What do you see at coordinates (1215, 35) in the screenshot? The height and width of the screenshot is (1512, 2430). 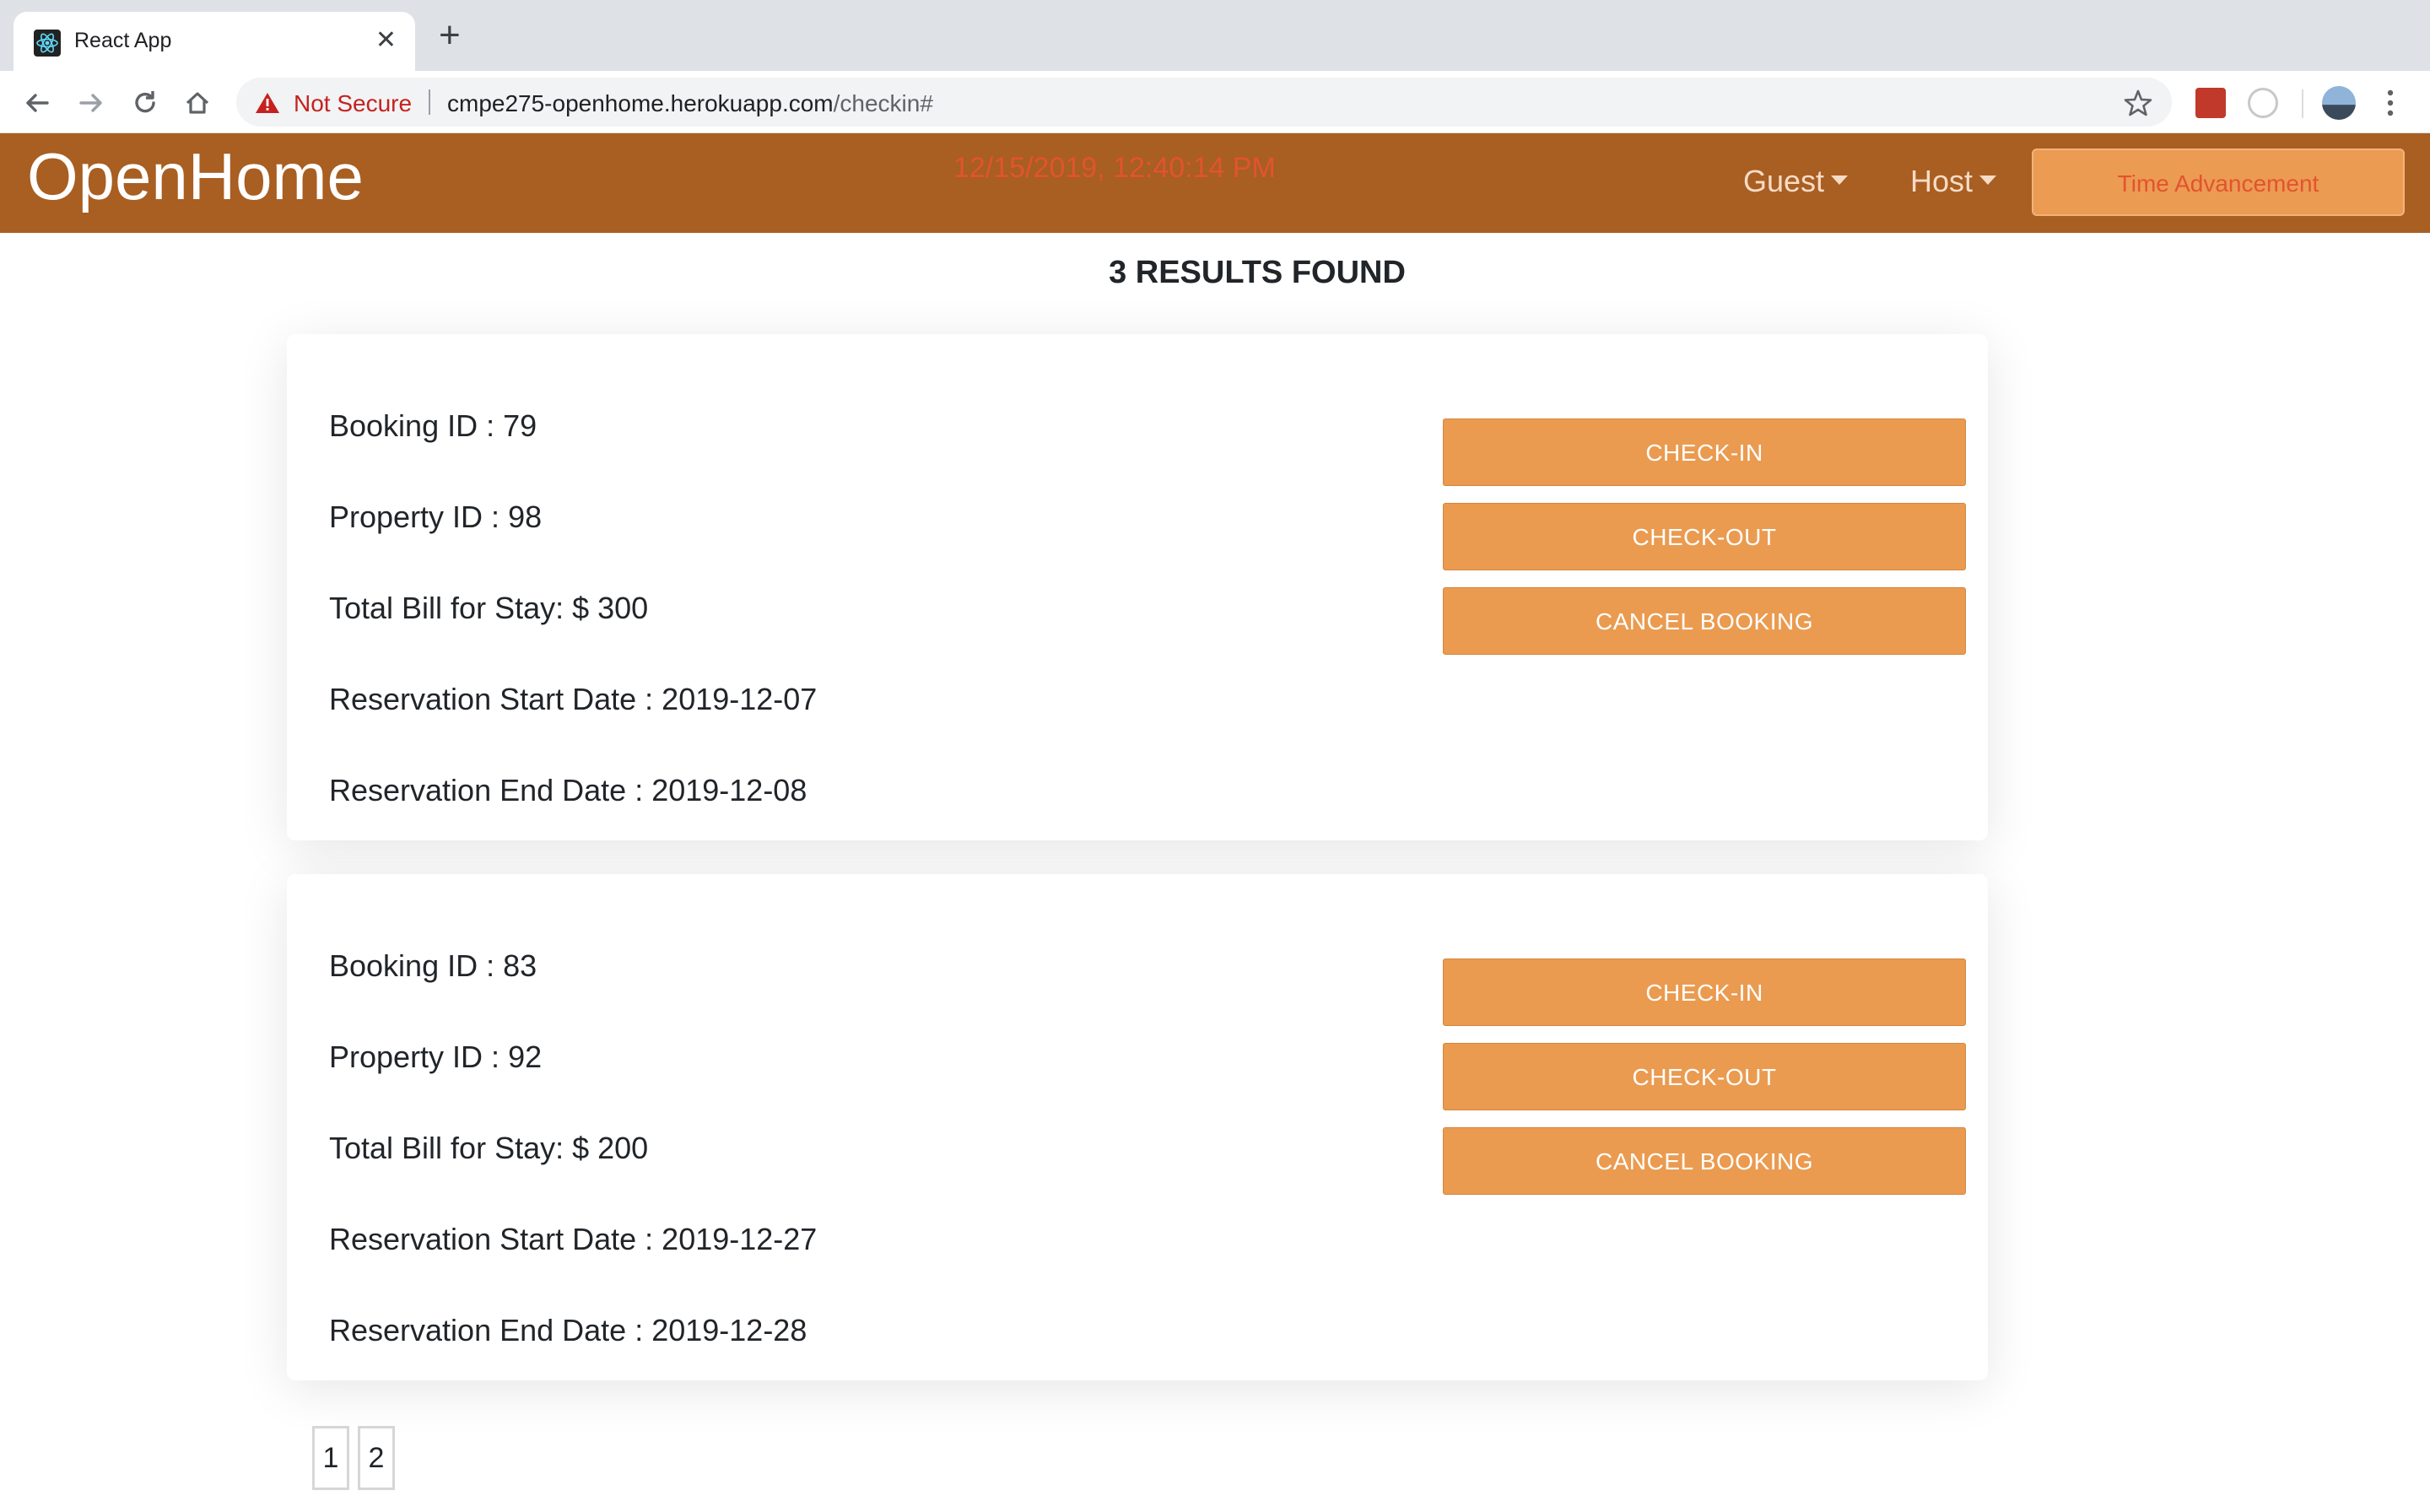 I see `browser-tab-bar: React App ✕ +` at bounding box center [1215, 35].